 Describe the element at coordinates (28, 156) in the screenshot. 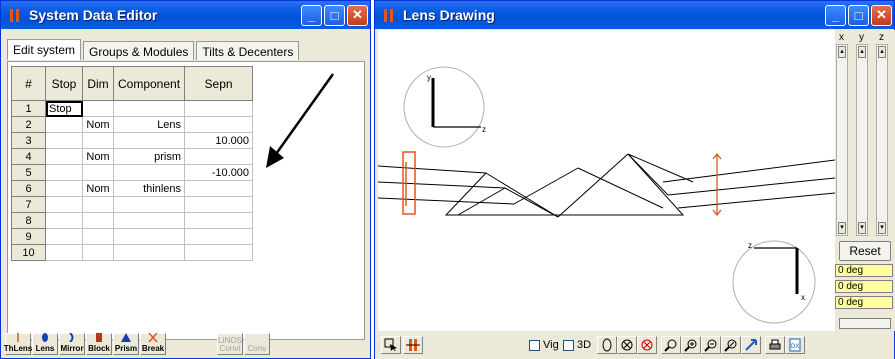

I see `row-number-cell: 4` at that location.